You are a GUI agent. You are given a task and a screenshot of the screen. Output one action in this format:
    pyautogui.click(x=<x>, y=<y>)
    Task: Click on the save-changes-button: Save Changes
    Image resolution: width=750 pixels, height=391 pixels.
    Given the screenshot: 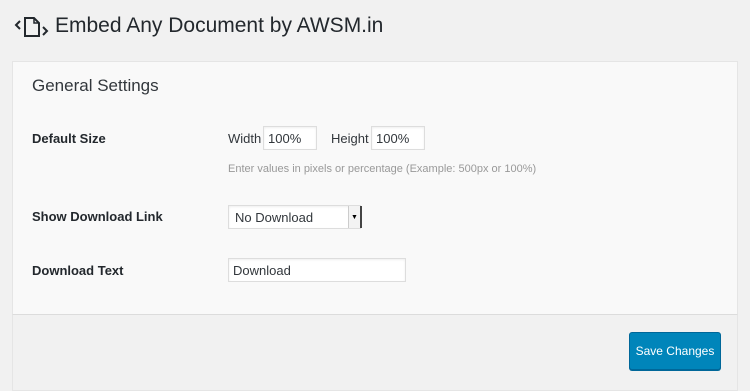 What is the action you would take?
    pyautogui.click(x=675, y=351)
    